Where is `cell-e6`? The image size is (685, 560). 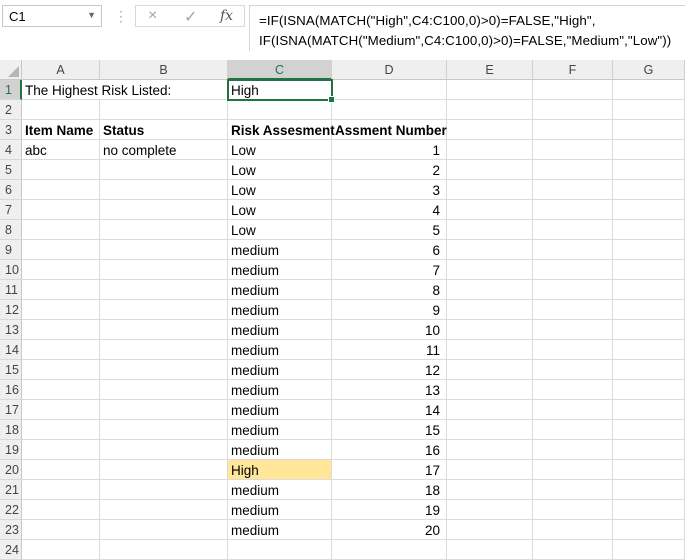 cell-e6 is located at coordinates (490, 190).